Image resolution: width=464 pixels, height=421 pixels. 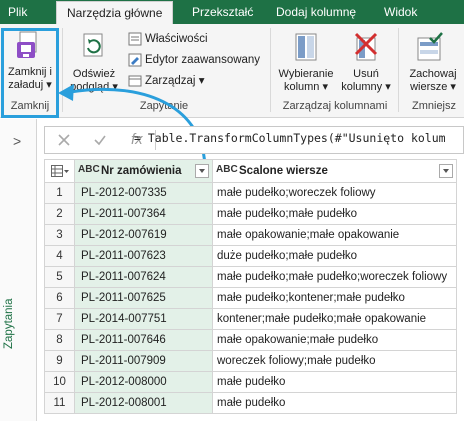 I want to click on cell-order-number: PL-2012-008000, so click(x=143, y=382).